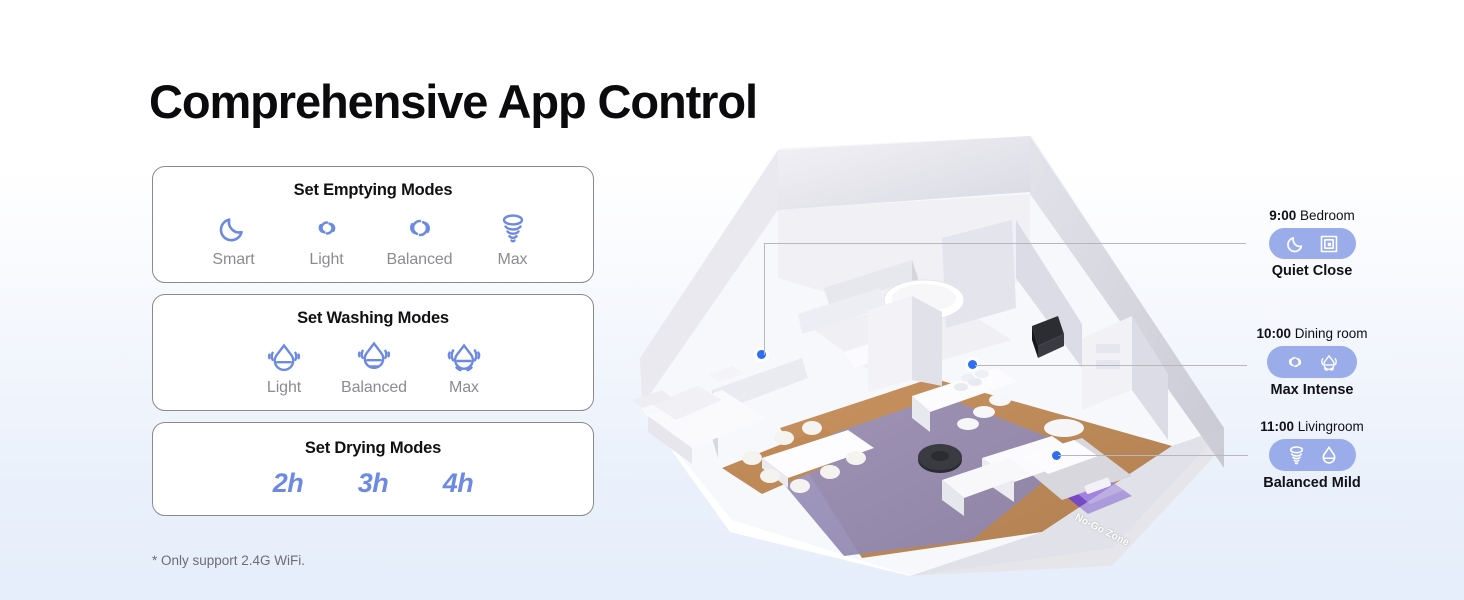 This screenshot has width=1464, height=600. What do you see at coordinates (458, 483) in the screenshot?
I see `drying-option-4h: 4h` at bounding box center [458, 483].